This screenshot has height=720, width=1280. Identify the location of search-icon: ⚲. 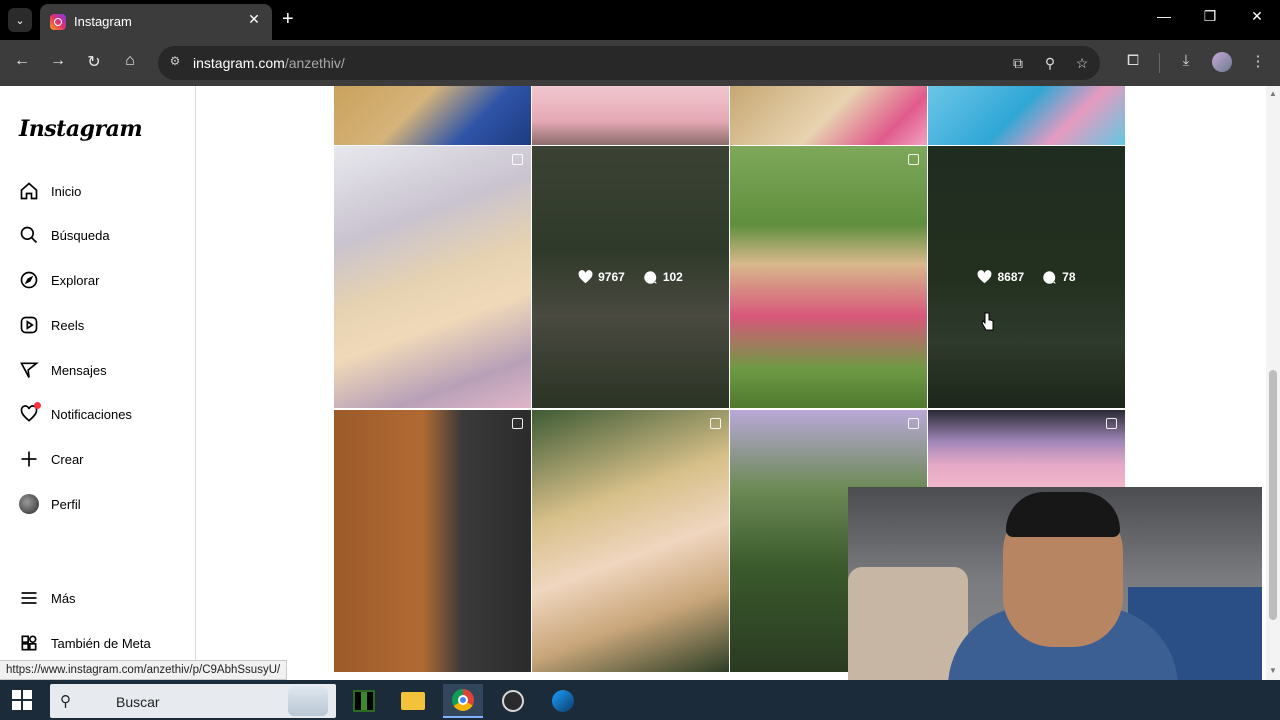
(65, 701).